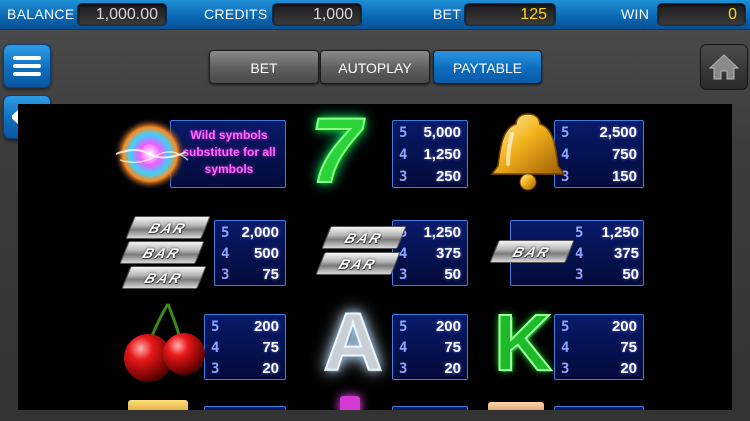 Image resolution: width=750 pixels, height=421 pixels. I want to click on letter-a-pay-3: 20, so click(452, 368).